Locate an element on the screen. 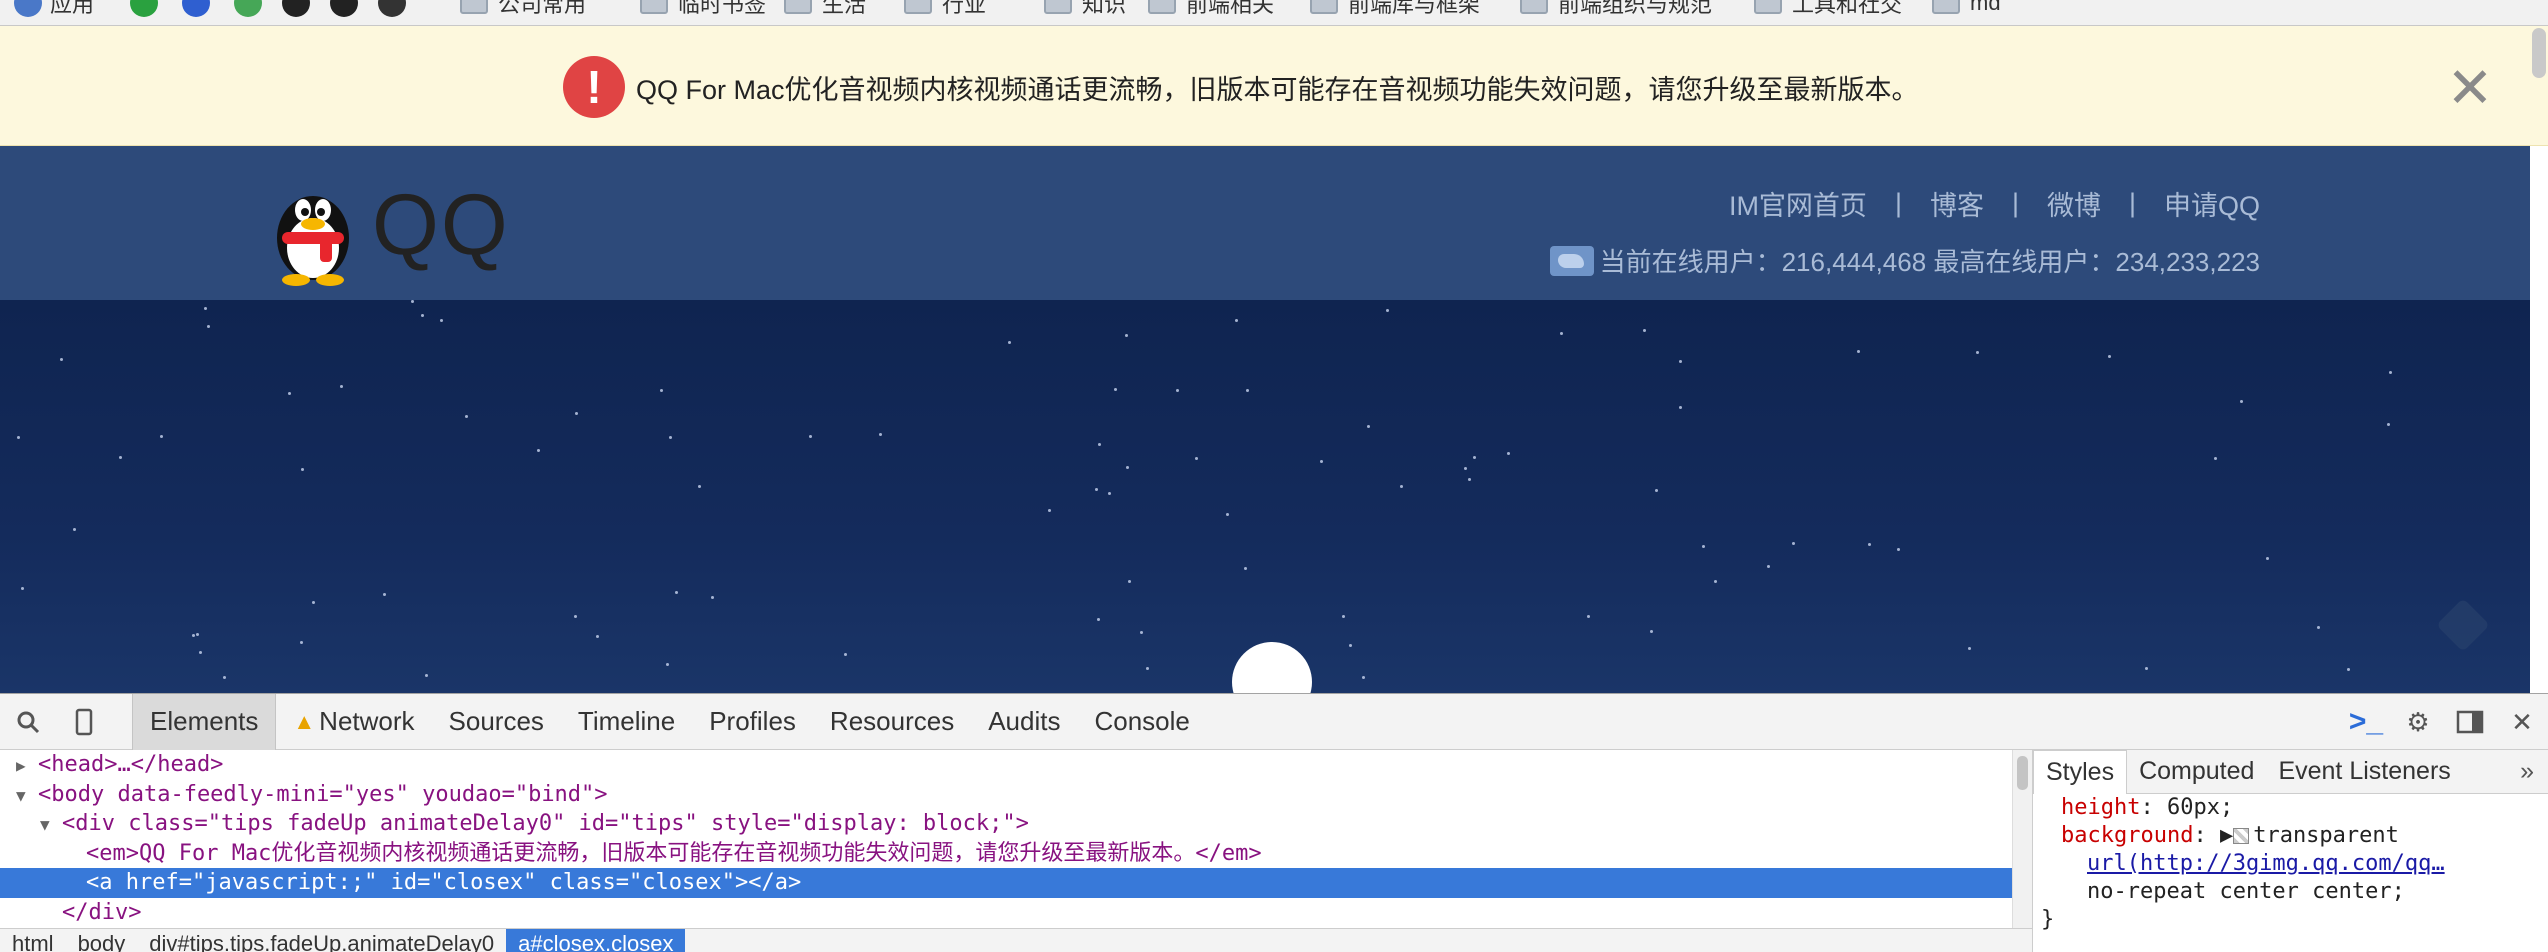 This screenshot has height=952, width=2548. styles-tab-computed: Computed is located at coordinates (2196, 772).